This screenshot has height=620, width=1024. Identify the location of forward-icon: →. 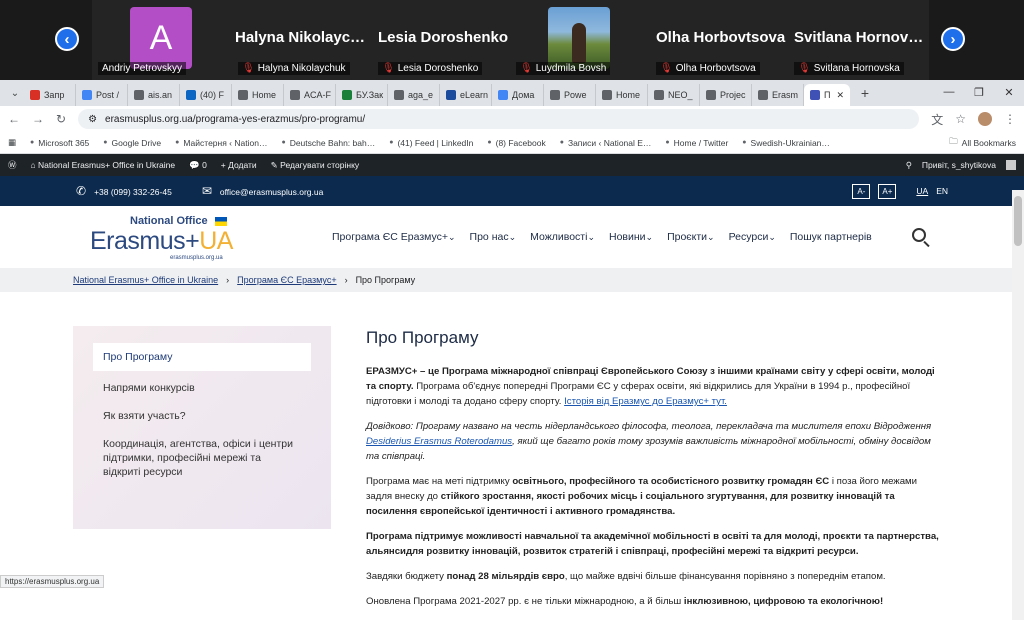
(38, 119).